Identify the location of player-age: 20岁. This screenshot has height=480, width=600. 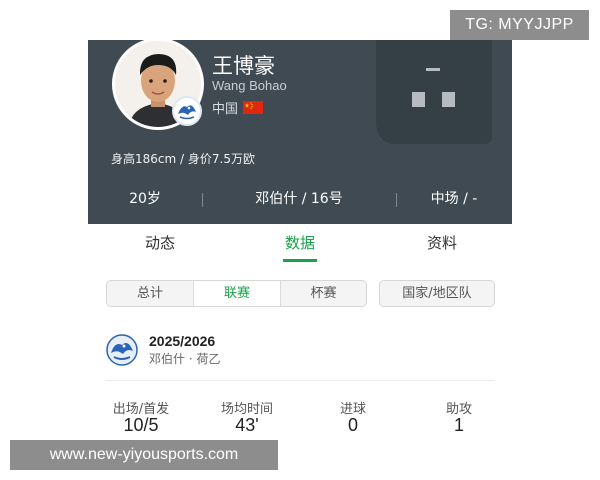
(145, 199).